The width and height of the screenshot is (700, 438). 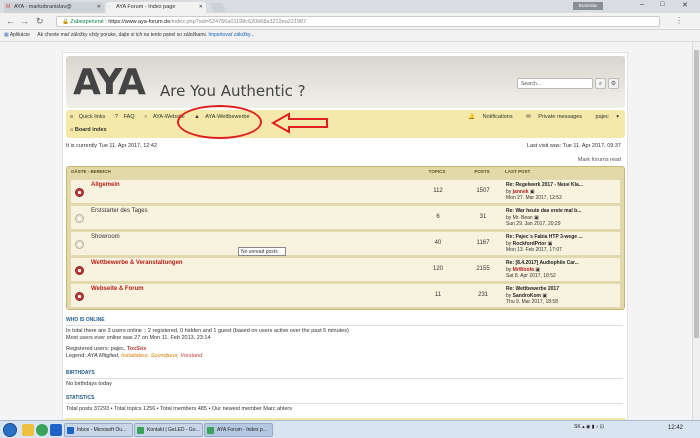 What do you see at coordinates (103, 356) in the screenshot?
I see `legend-group: AYA Mitglied,` at bounding box center [103, 356].